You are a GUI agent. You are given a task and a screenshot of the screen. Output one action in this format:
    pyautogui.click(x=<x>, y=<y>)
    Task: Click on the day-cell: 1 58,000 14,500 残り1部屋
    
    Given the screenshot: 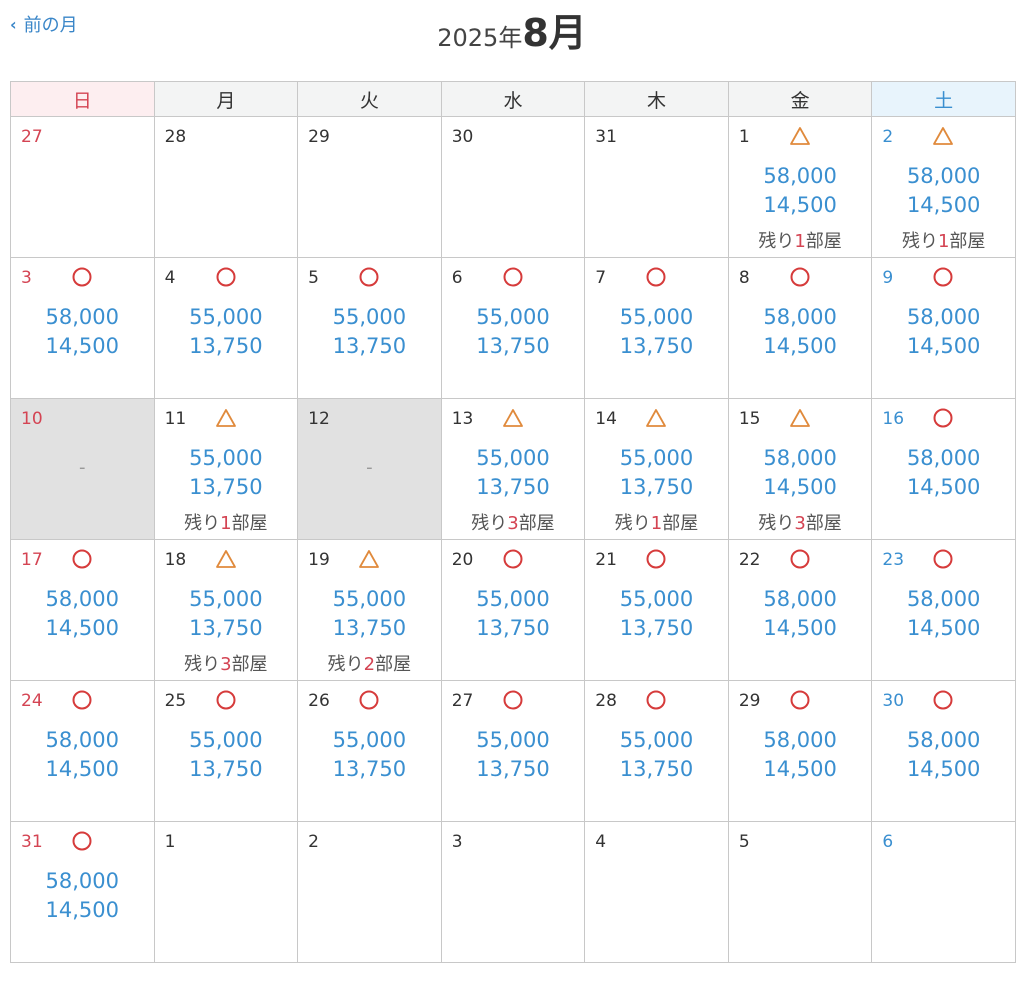 What is the action you would take?
    pyautogui.click(x=800, y=187)
    